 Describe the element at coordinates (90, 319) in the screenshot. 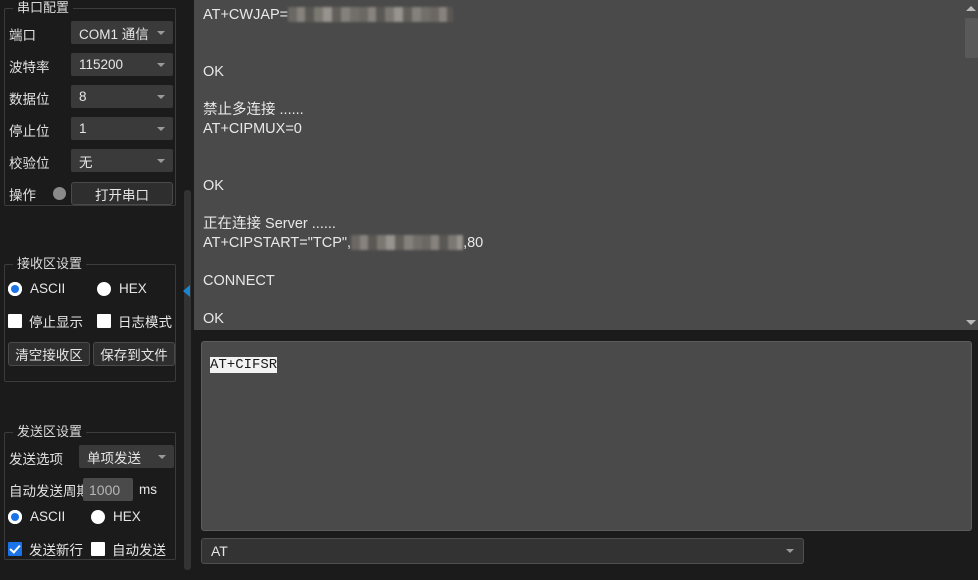

I see `receive-settings-group: 接收区设置 ASCII HEX 停止显示 日志模式 清空接收区 保存到文件` at that location.